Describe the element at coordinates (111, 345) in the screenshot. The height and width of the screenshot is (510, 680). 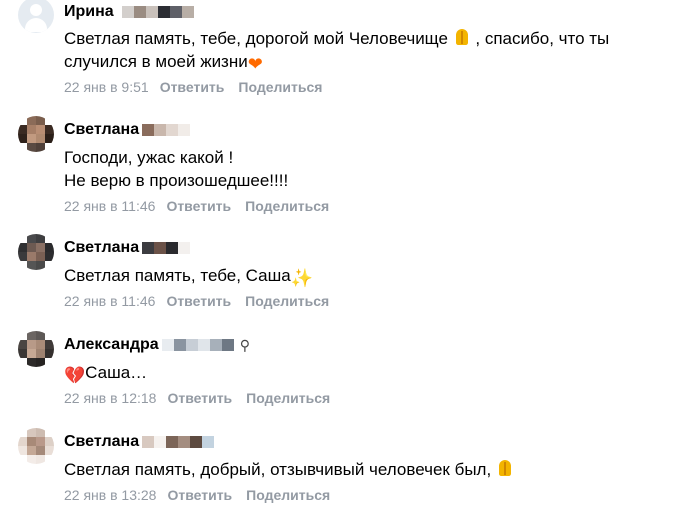
I see `author-name: Александра` at that location.